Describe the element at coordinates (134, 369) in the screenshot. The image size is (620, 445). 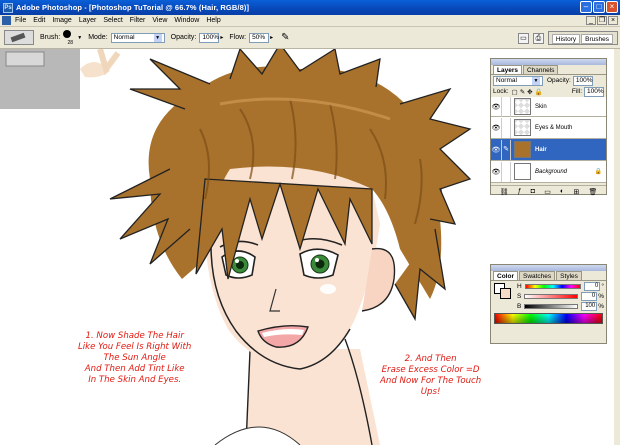
I see `caption-left-line: And Then Add Tint Like` at that location.